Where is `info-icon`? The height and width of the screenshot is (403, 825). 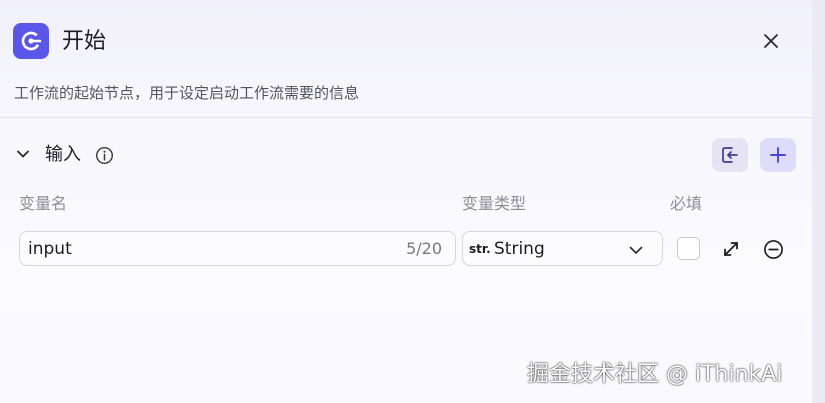 info-icon is located at coordinates (104, 155).